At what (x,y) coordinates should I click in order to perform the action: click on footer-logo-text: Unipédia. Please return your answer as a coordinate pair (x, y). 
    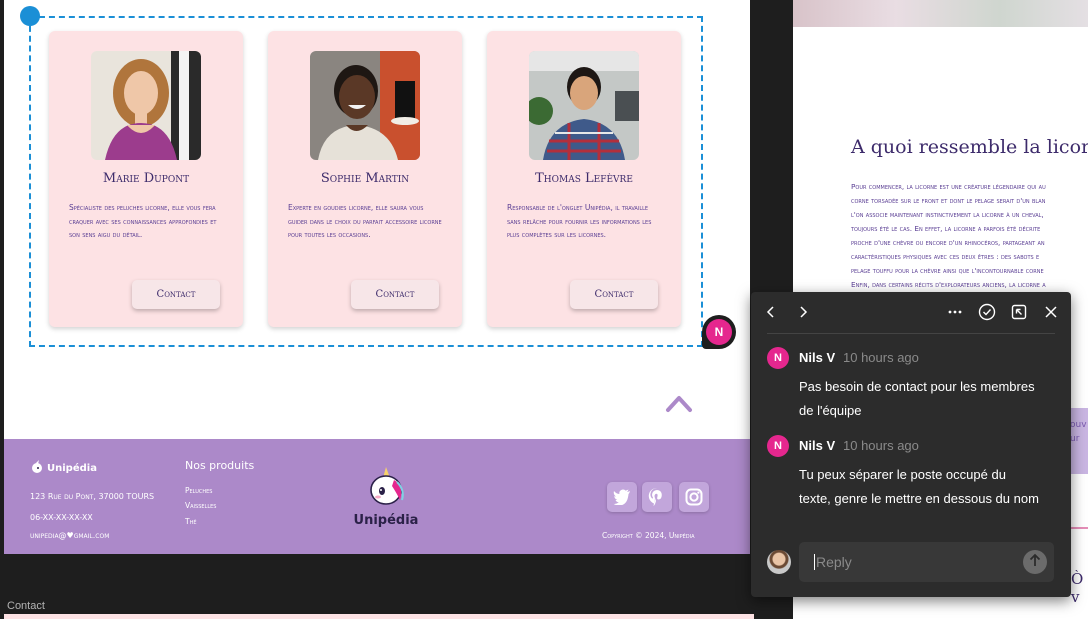
    Looking at the image, I should click on (72, 468).